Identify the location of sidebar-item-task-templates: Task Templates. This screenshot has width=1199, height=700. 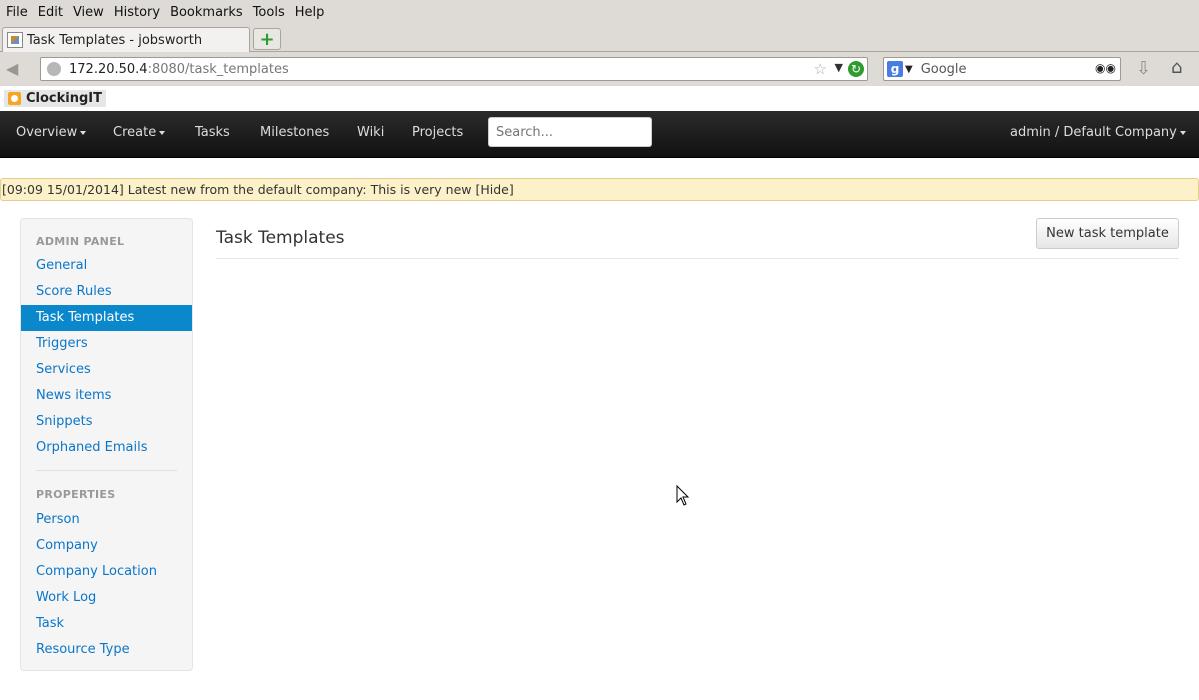
(106, 318).